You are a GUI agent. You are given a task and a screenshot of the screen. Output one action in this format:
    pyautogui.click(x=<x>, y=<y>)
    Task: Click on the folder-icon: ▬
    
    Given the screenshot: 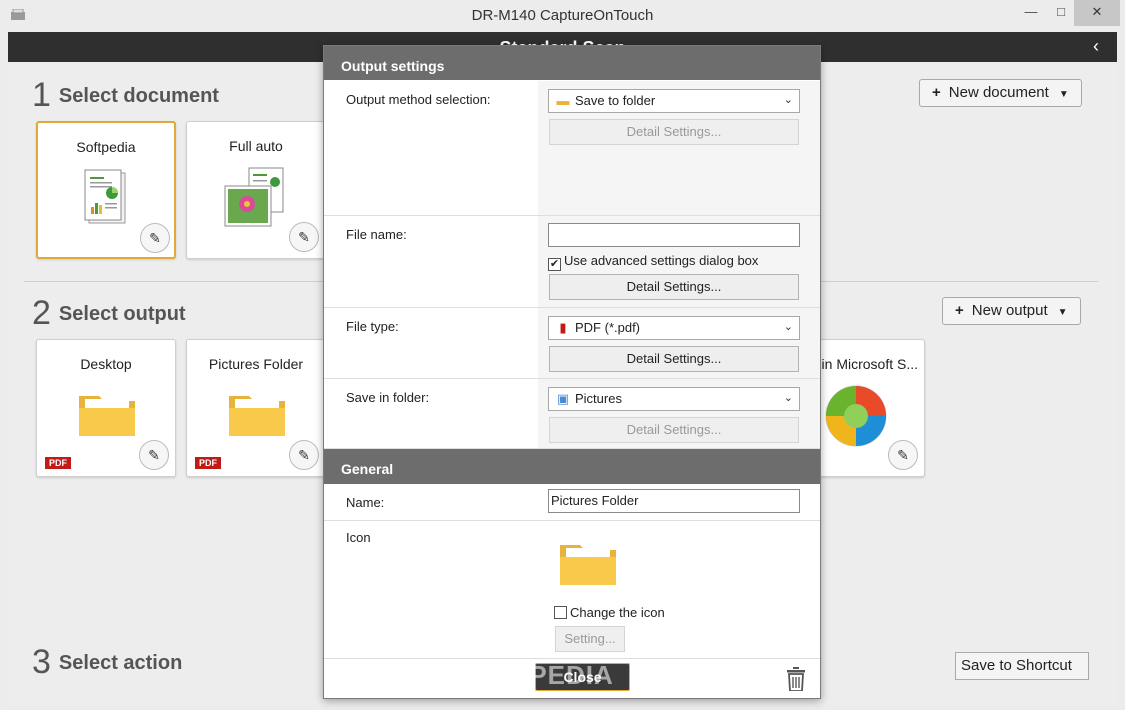 What is the action you would take?
    pyautogui.click(x=563, y=100)
    